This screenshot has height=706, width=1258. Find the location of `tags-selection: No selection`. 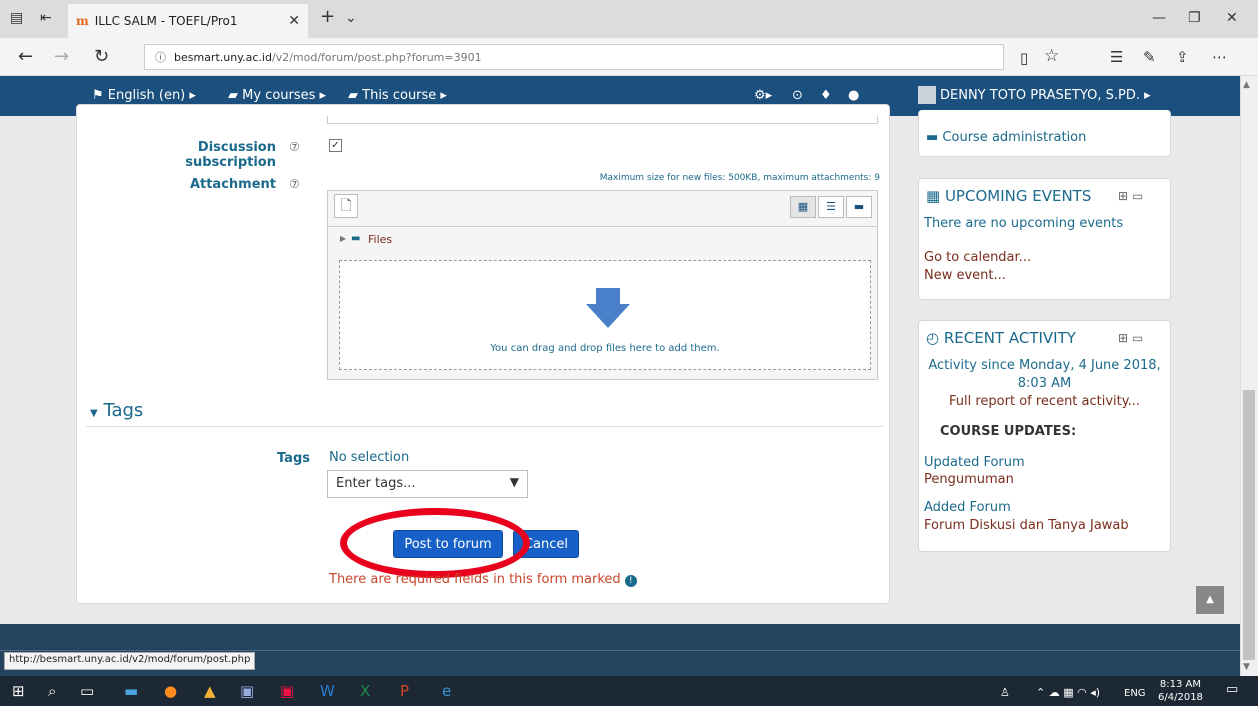

tags-selection: No selection is located at coordinates (369, 457).